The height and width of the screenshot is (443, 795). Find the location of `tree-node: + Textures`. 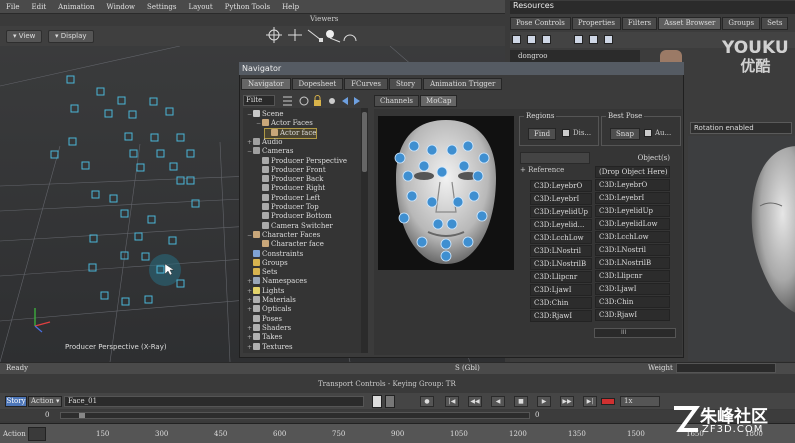

tree-node: + Textures is located at coordinates (270, 347).